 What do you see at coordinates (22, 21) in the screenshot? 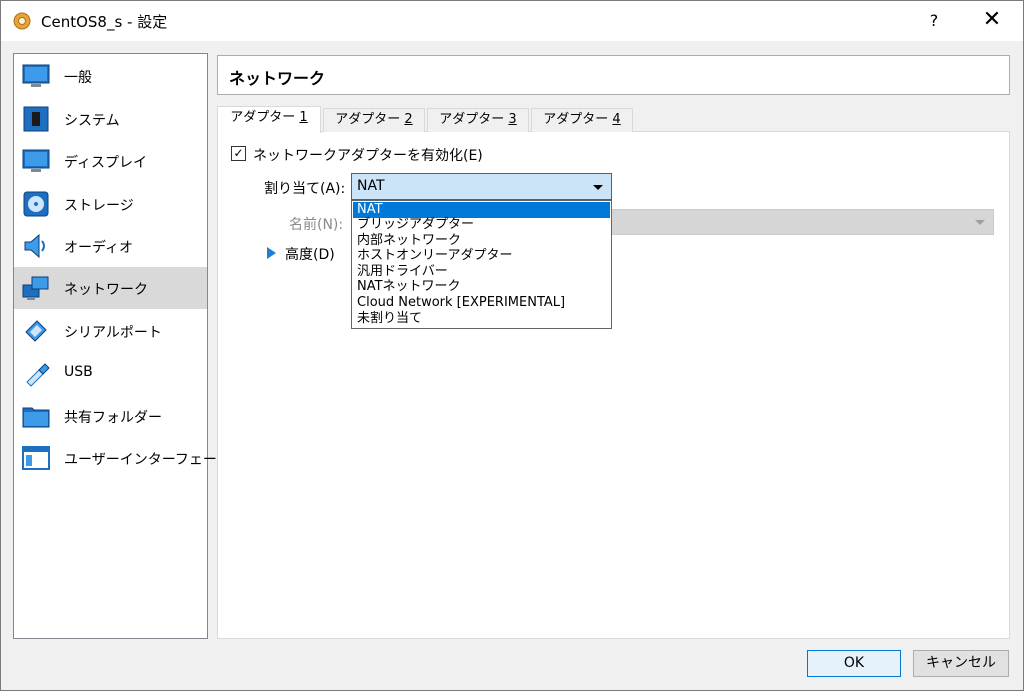
I see `virtualbox-gear-icon` at bounding box center [22, 21].